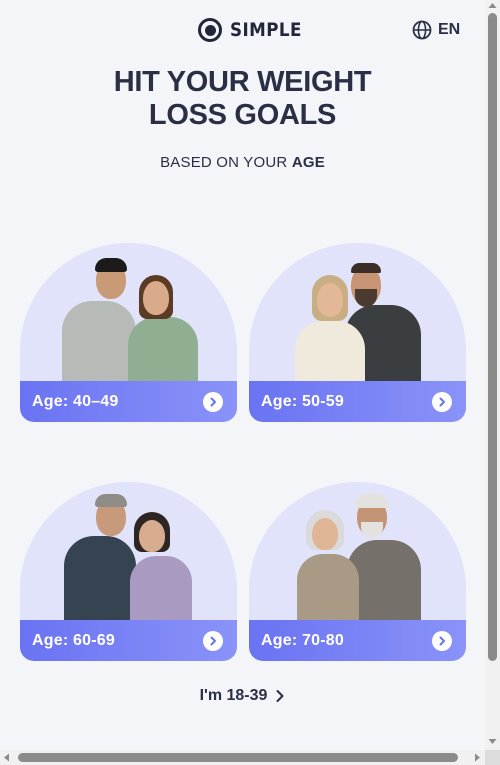  I want to click on age-card-label: Age: 50-59, so click(302, 401).